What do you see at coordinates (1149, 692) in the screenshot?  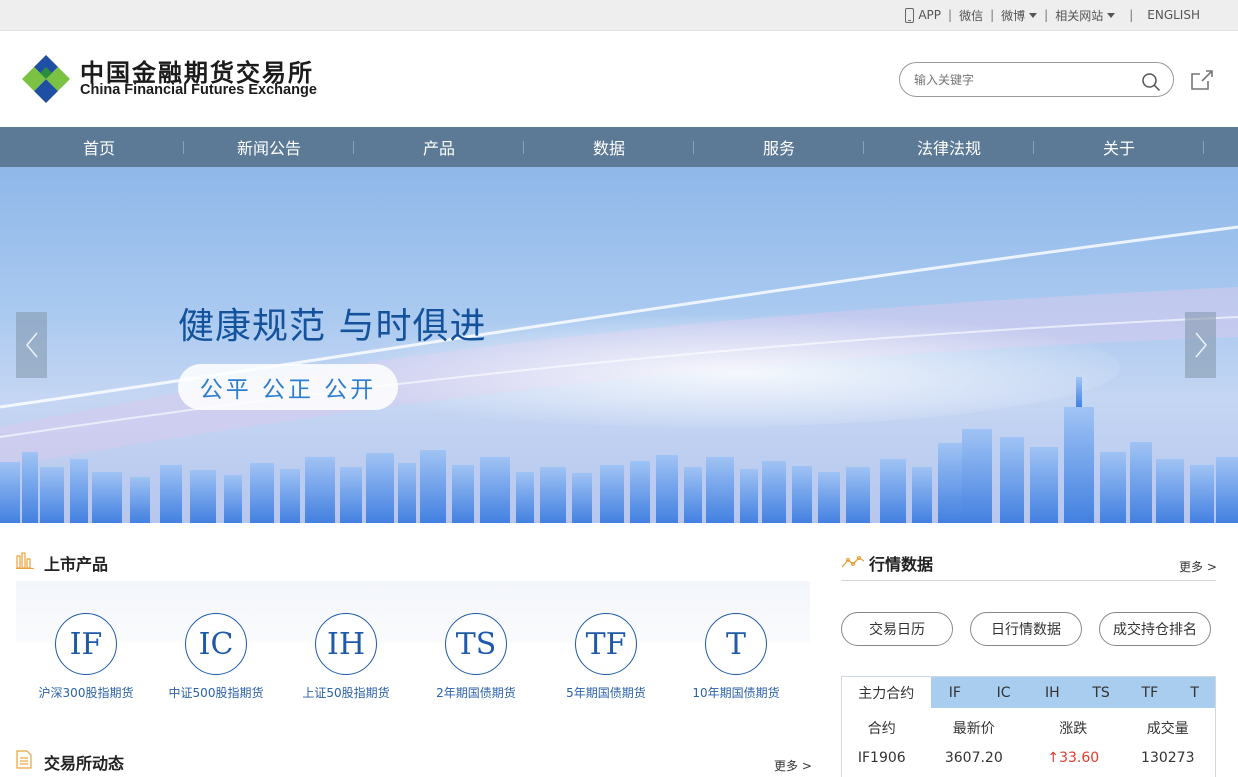 I see `tab-tf: TF` at bounding box center [1149, 692].